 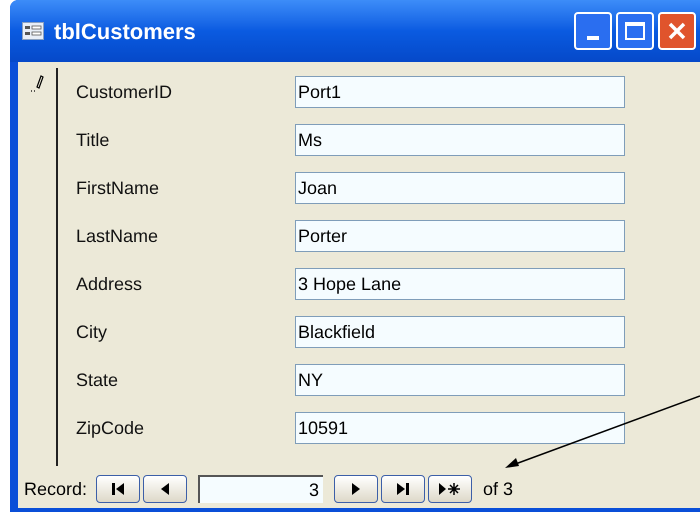 I want to click on input-field: Port1, so click(x=460, y=92).